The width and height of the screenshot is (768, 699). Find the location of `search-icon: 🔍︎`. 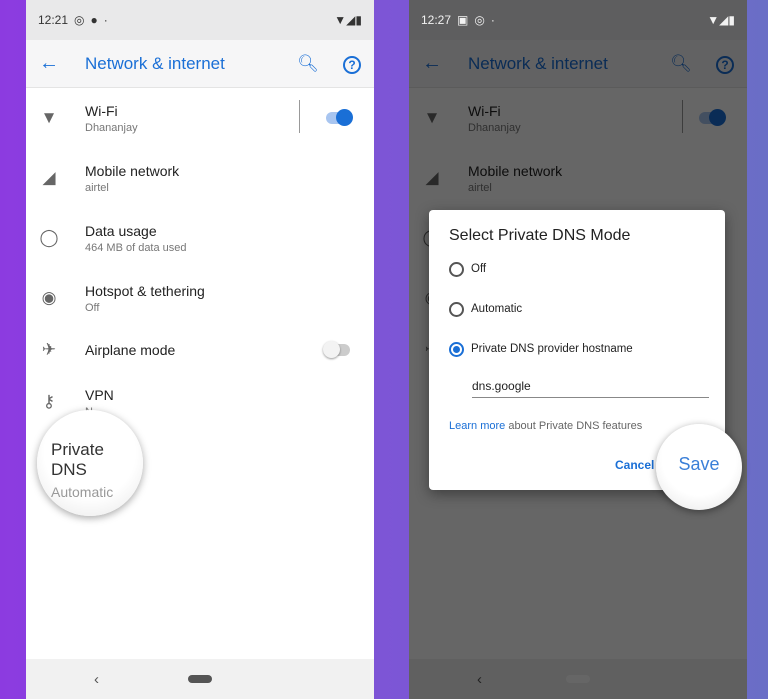

search-icon: 🔍︎ is located at coordinates (308, 64).